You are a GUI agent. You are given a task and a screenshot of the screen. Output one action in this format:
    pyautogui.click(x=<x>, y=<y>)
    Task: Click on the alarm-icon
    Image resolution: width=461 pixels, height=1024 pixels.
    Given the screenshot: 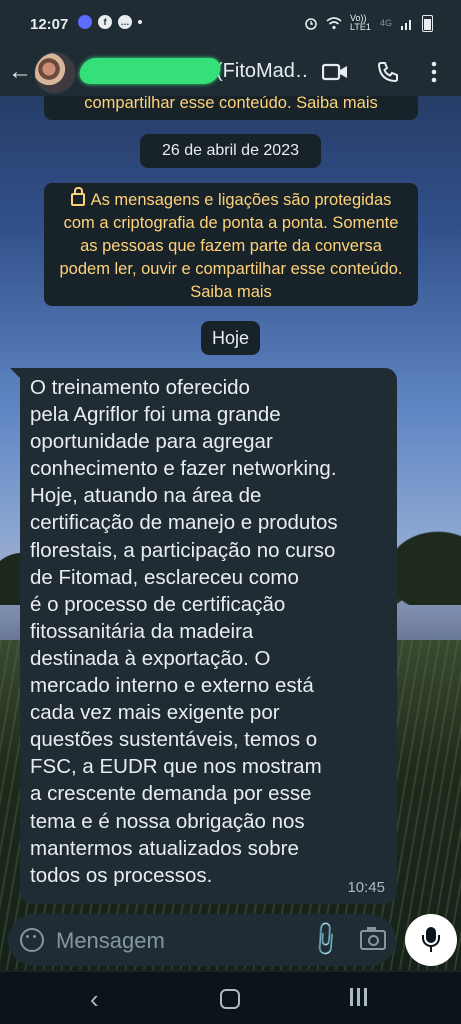 What is the action you would take?
    pyautogui.click(x=311, y=24)
    